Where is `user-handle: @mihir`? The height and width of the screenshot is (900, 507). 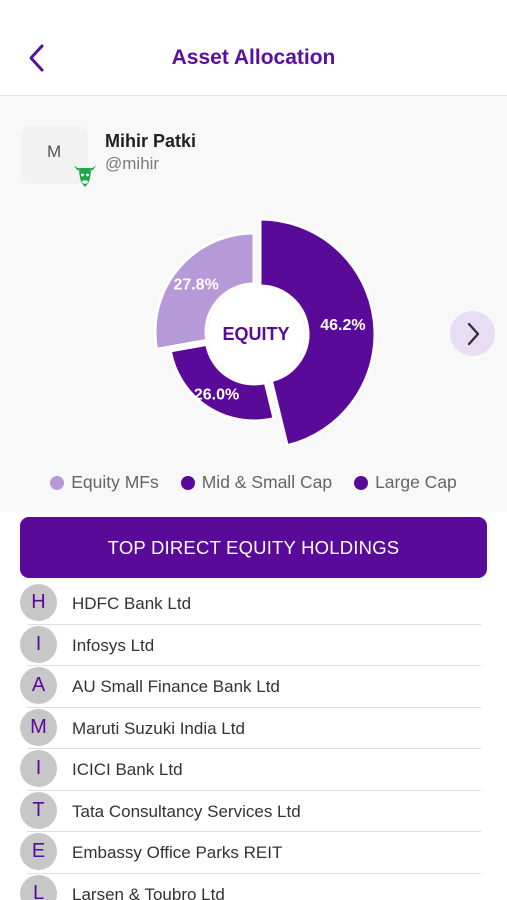
user-handle: @mihir is located at coordinates (132, 163).